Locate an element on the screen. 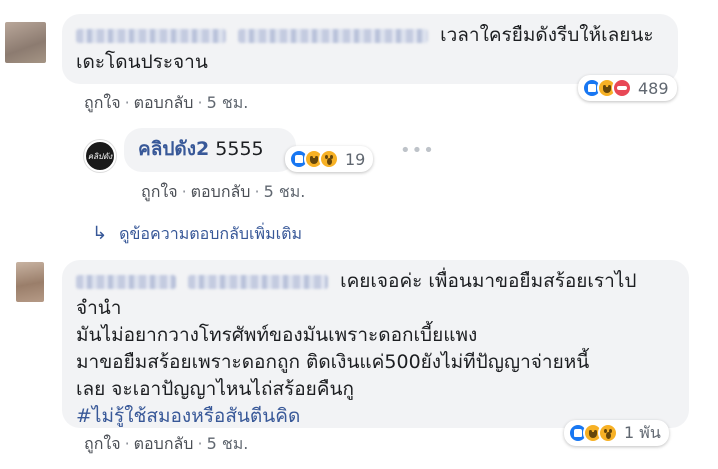 This screenshot has width=718, height=469. page-avatar: คลิปดัง is located at coordinates (100, 156).